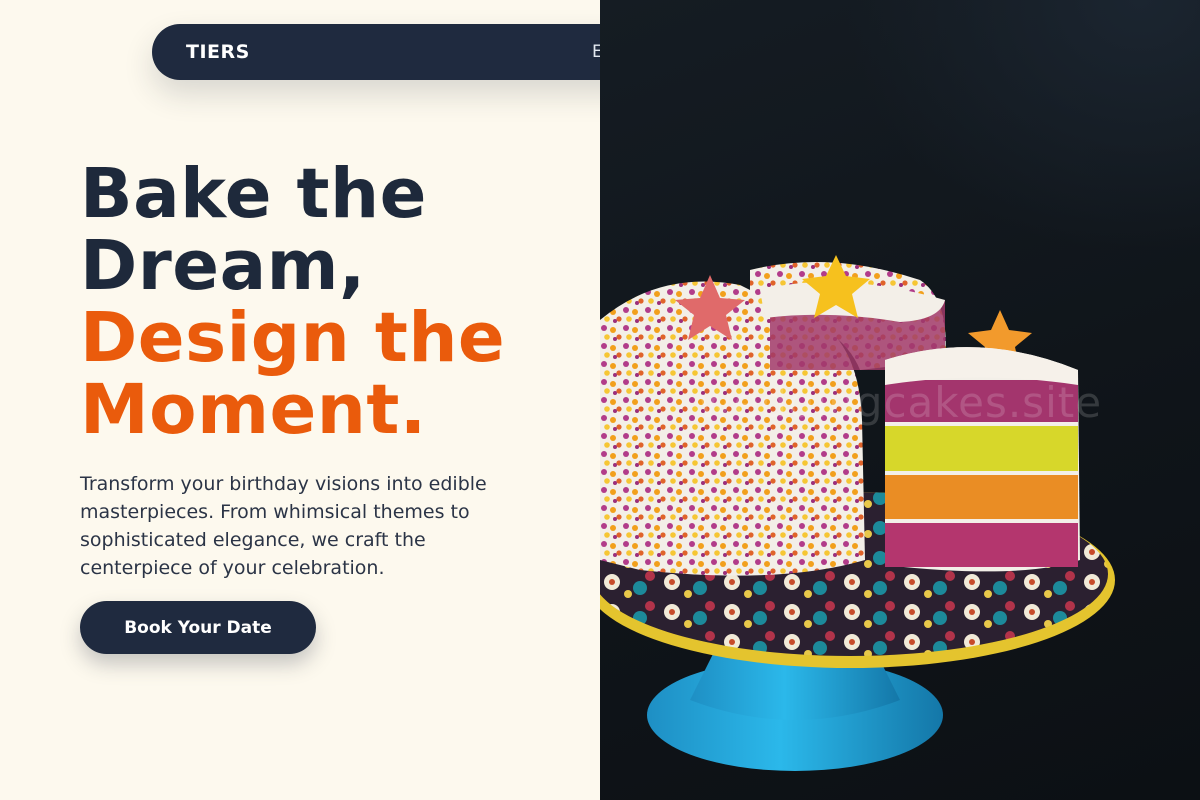 Image resolution: width=1200 pixels, height=800 pixels. Describe the element at coordinates (900, 402) in the screenshot. I see `watermark-text: weddingcakes.site` at that location.